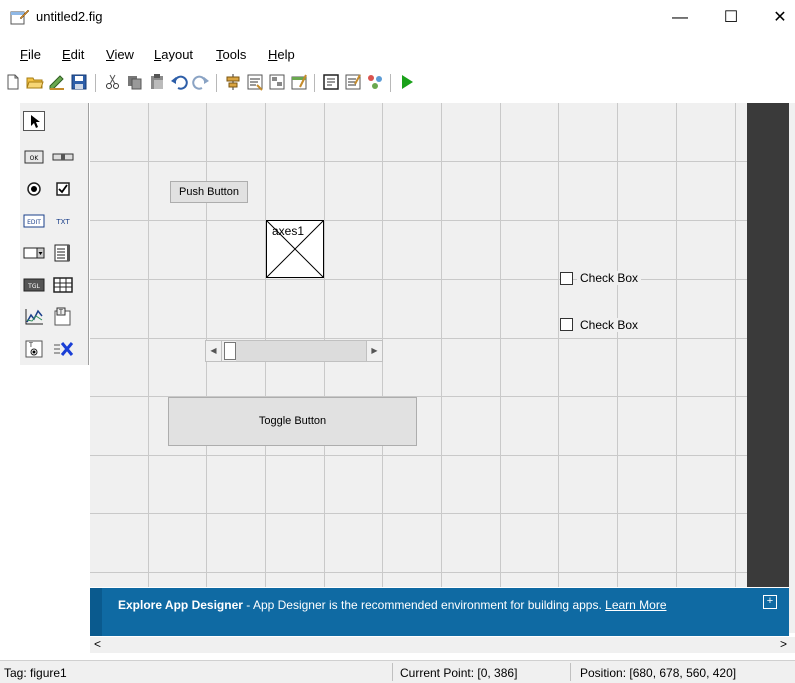 The width and height of the screenshot is (795, 683). What do you see at coordinates (13, 82) in the screenshot?
I see `new-file-icon` at bounding box center [13, 82].